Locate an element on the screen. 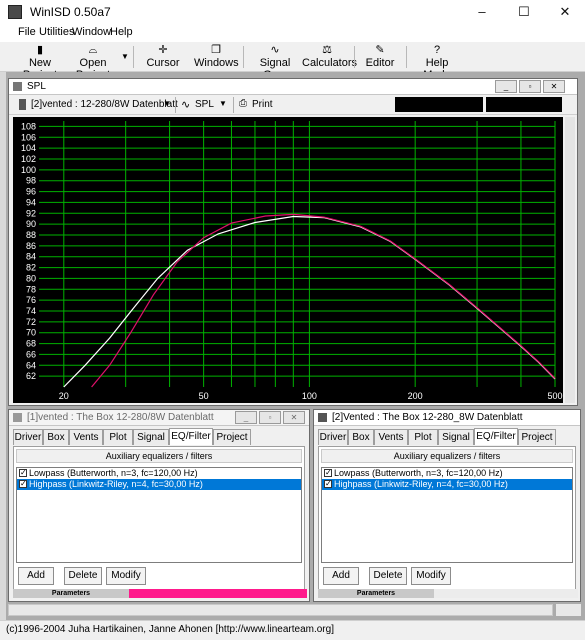  plot-select: SPL is located at coordinates (204, 104).